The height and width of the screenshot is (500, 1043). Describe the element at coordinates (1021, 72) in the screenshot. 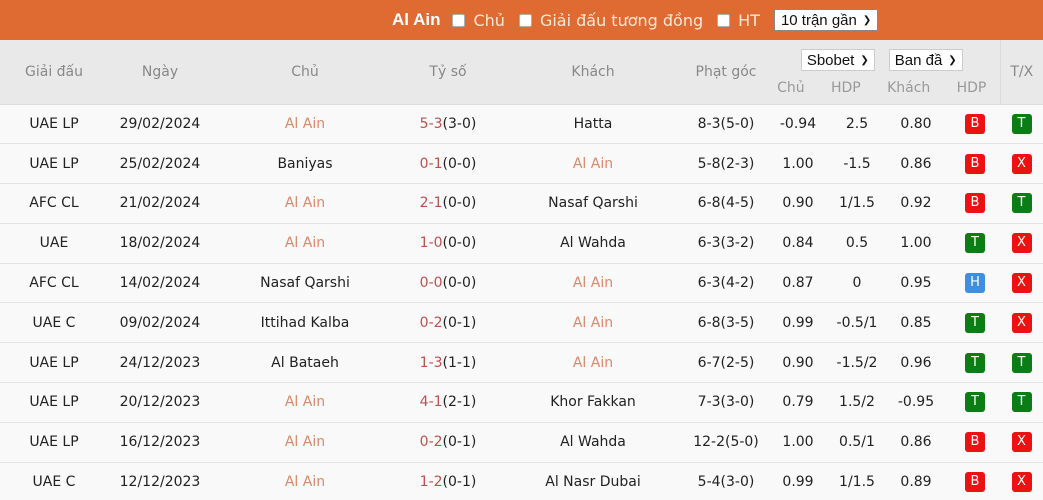

I see `header-tx: T/X` at that location.